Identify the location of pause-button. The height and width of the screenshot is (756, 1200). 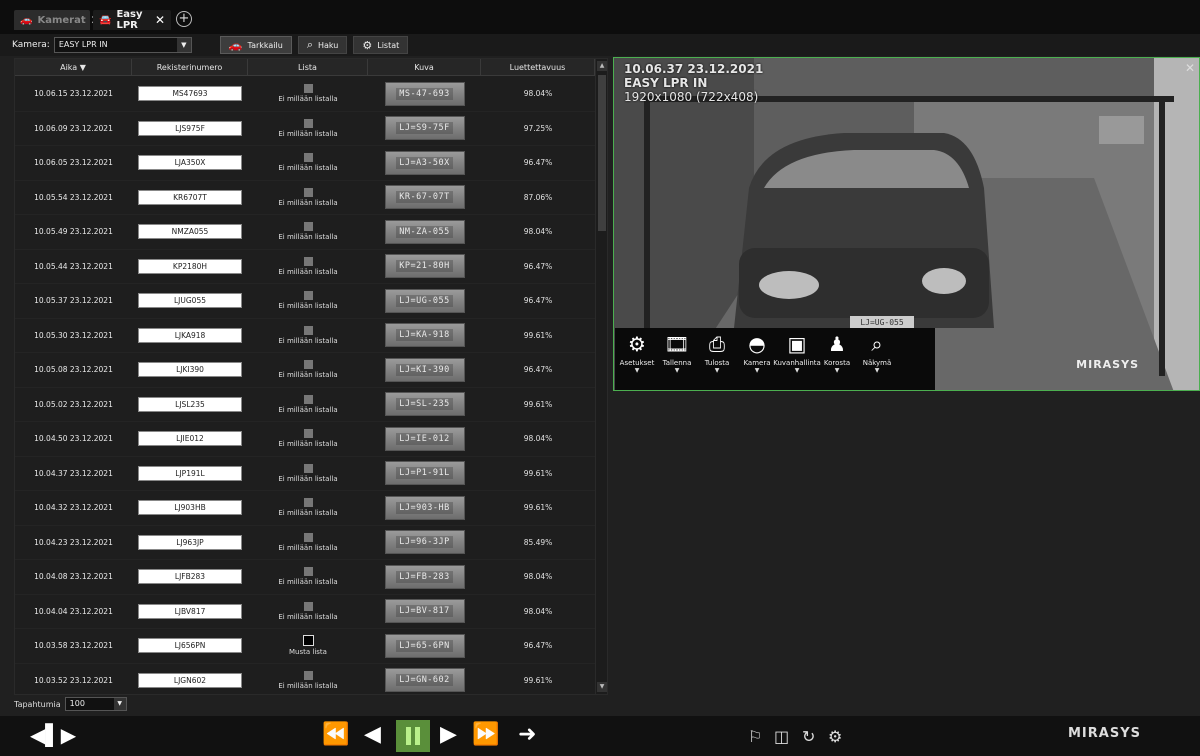
(413, 736).